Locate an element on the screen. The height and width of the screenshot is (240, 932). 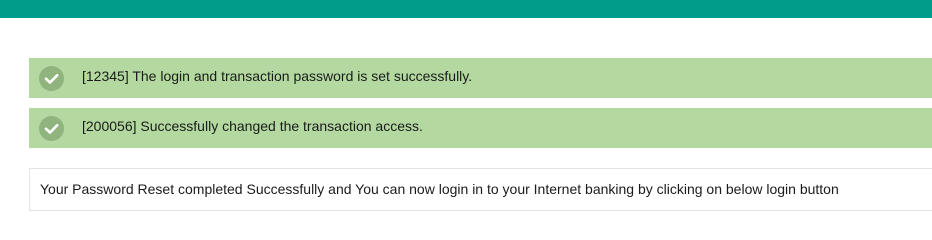
header-bar is located at coordinates (466, 9).